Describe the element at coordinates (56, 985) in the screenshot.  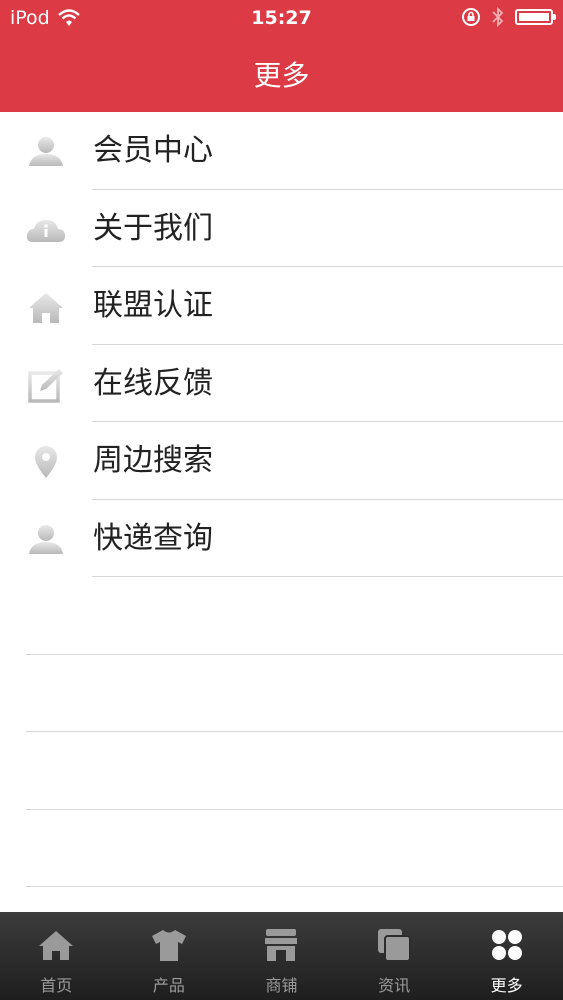
I see `tab-label: 首页` at that location.